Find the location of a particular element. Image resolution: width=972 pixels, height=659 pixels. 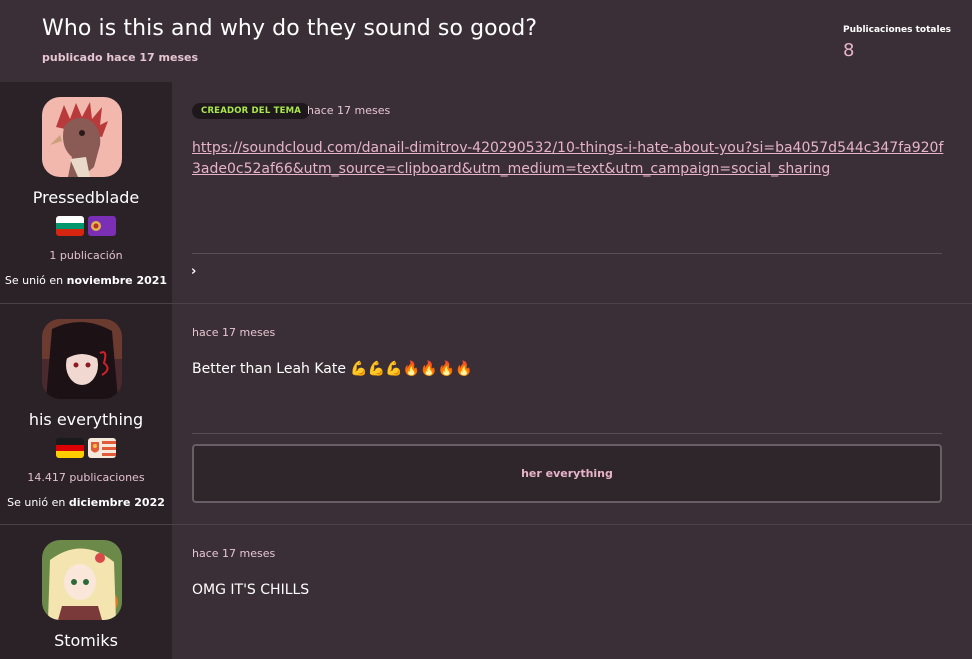

total-posts-value: 8 is located at coordinates (849, 50).